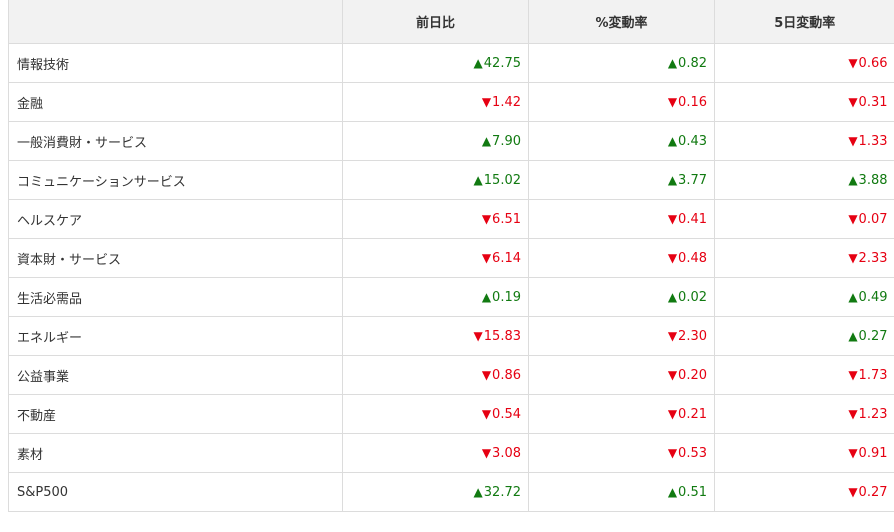 This screenshot has height=532, width=894. Describe the element at coordinates (621, 297) in the screenshot. I see `pct-change-cell: ▲0.02` at that location.